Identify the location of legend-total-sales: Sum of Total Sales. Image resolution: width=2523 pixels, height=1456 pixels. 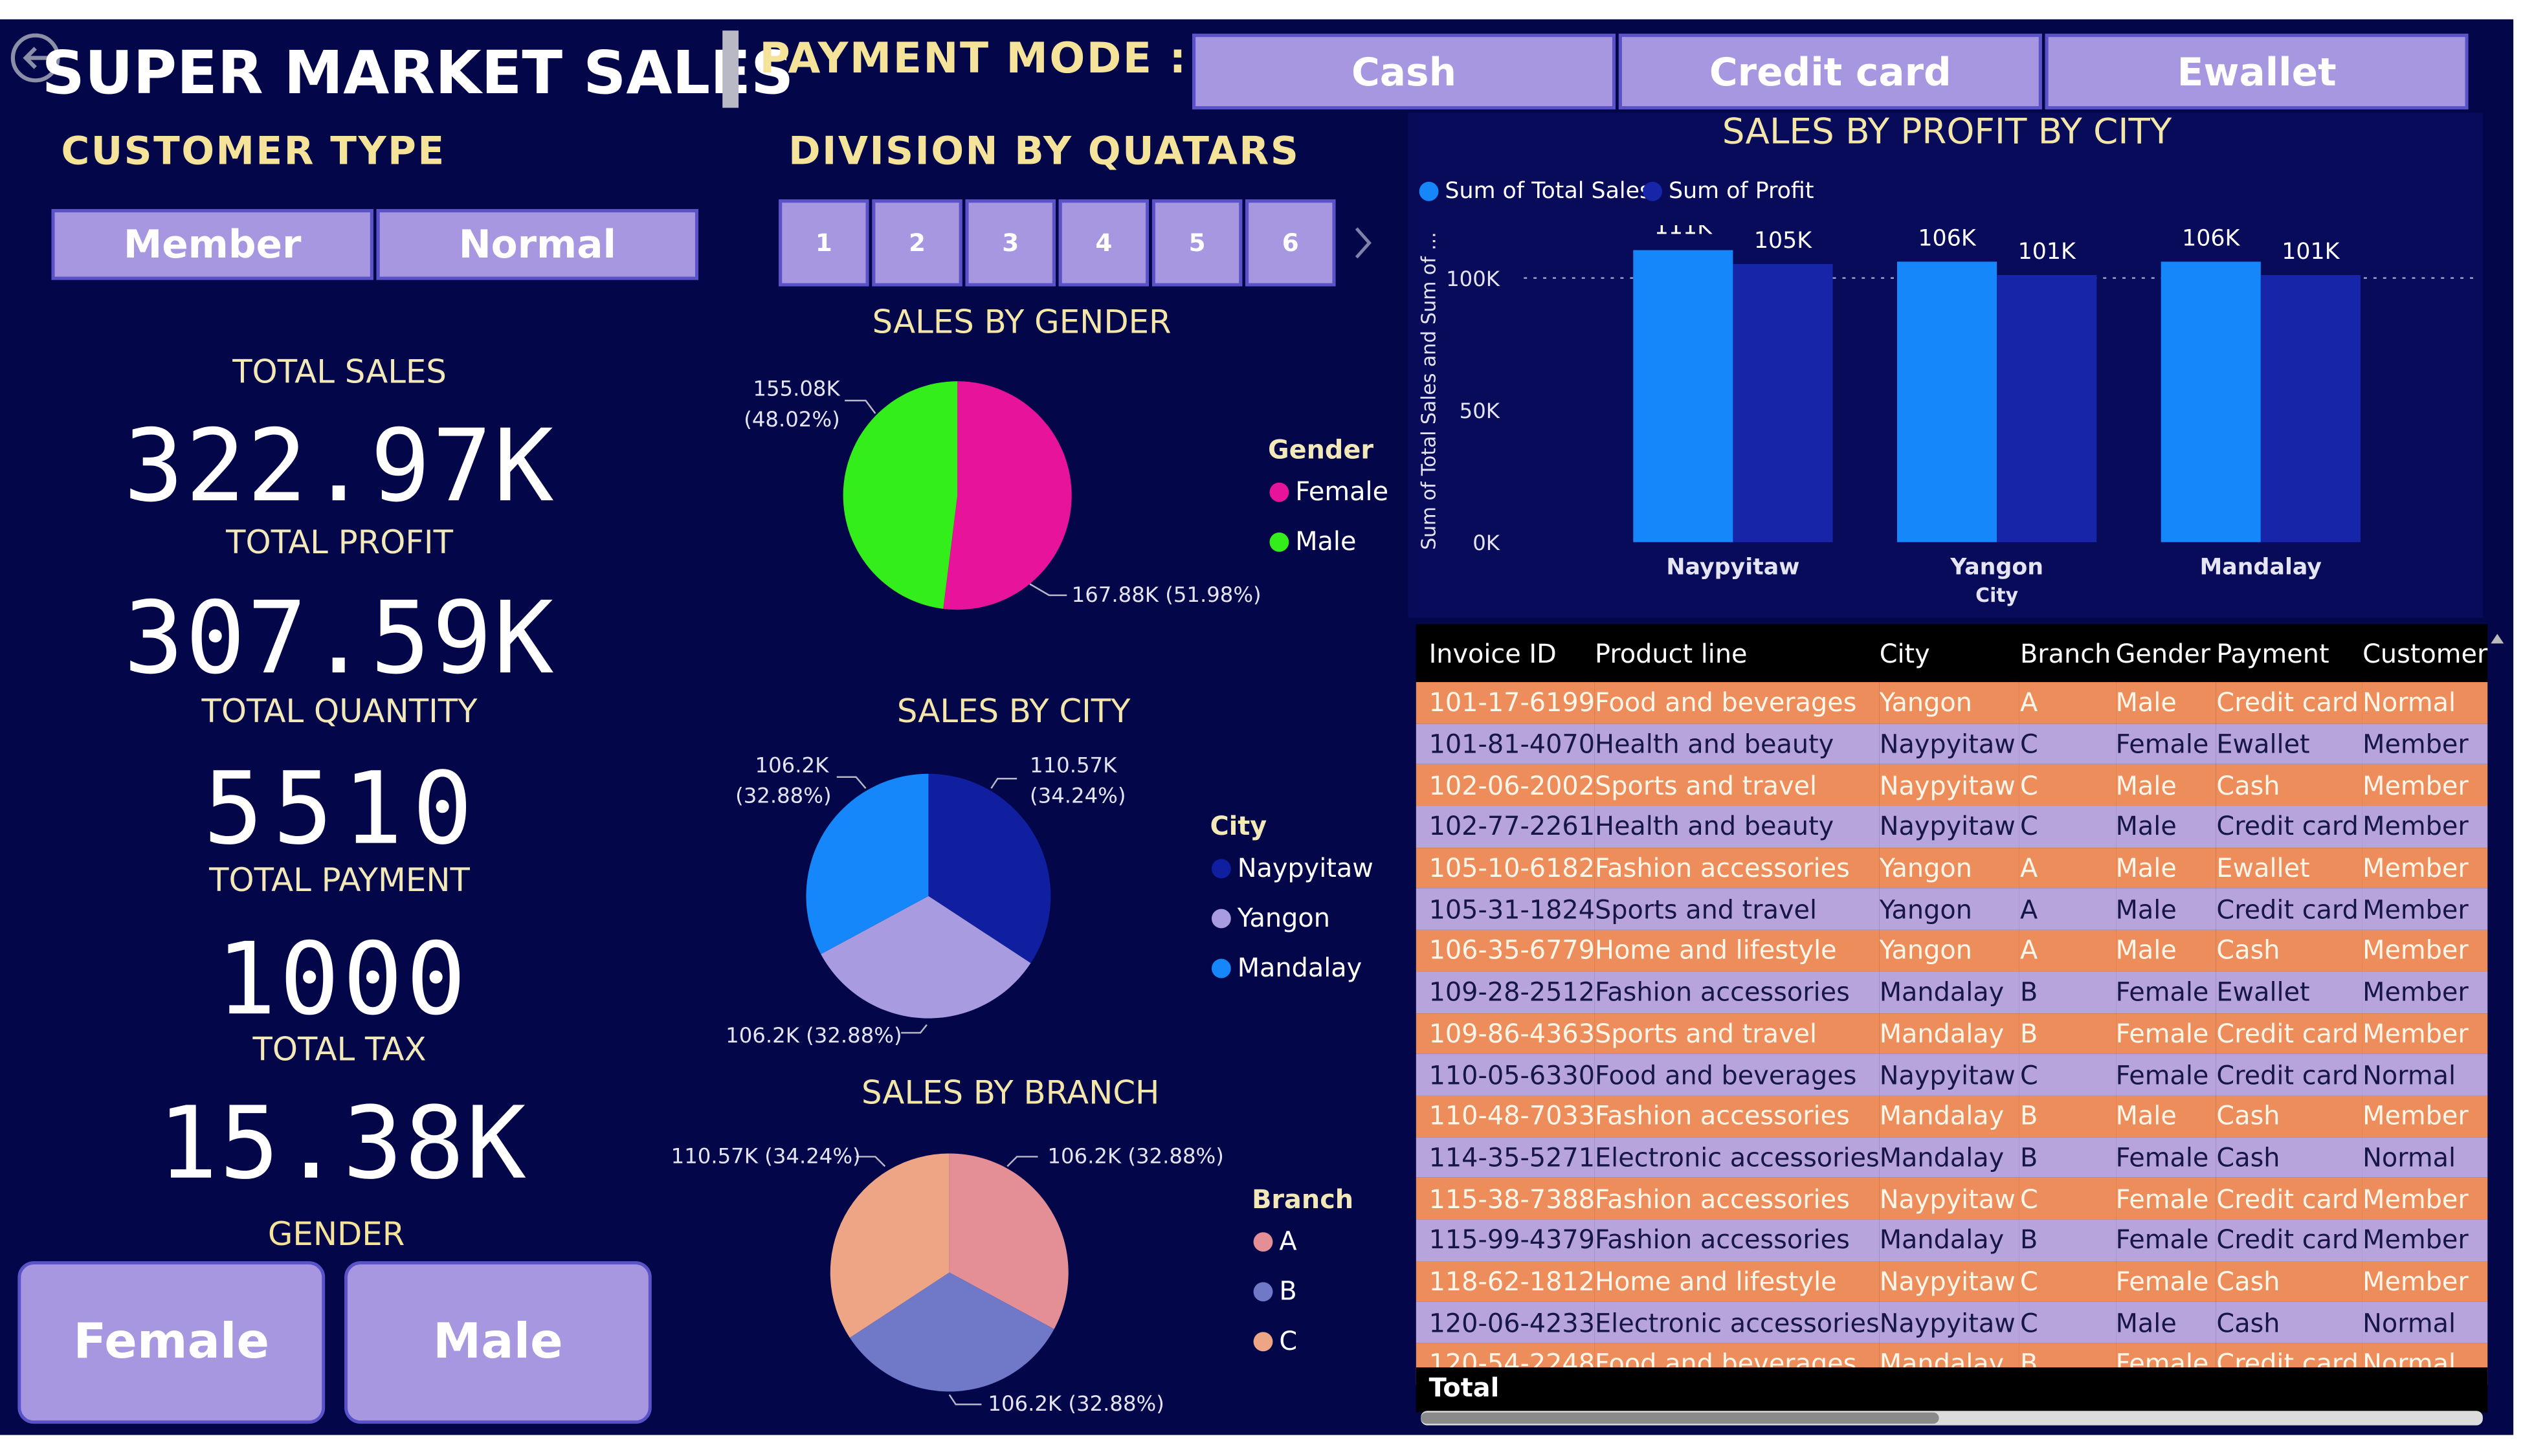
(1535, 191).